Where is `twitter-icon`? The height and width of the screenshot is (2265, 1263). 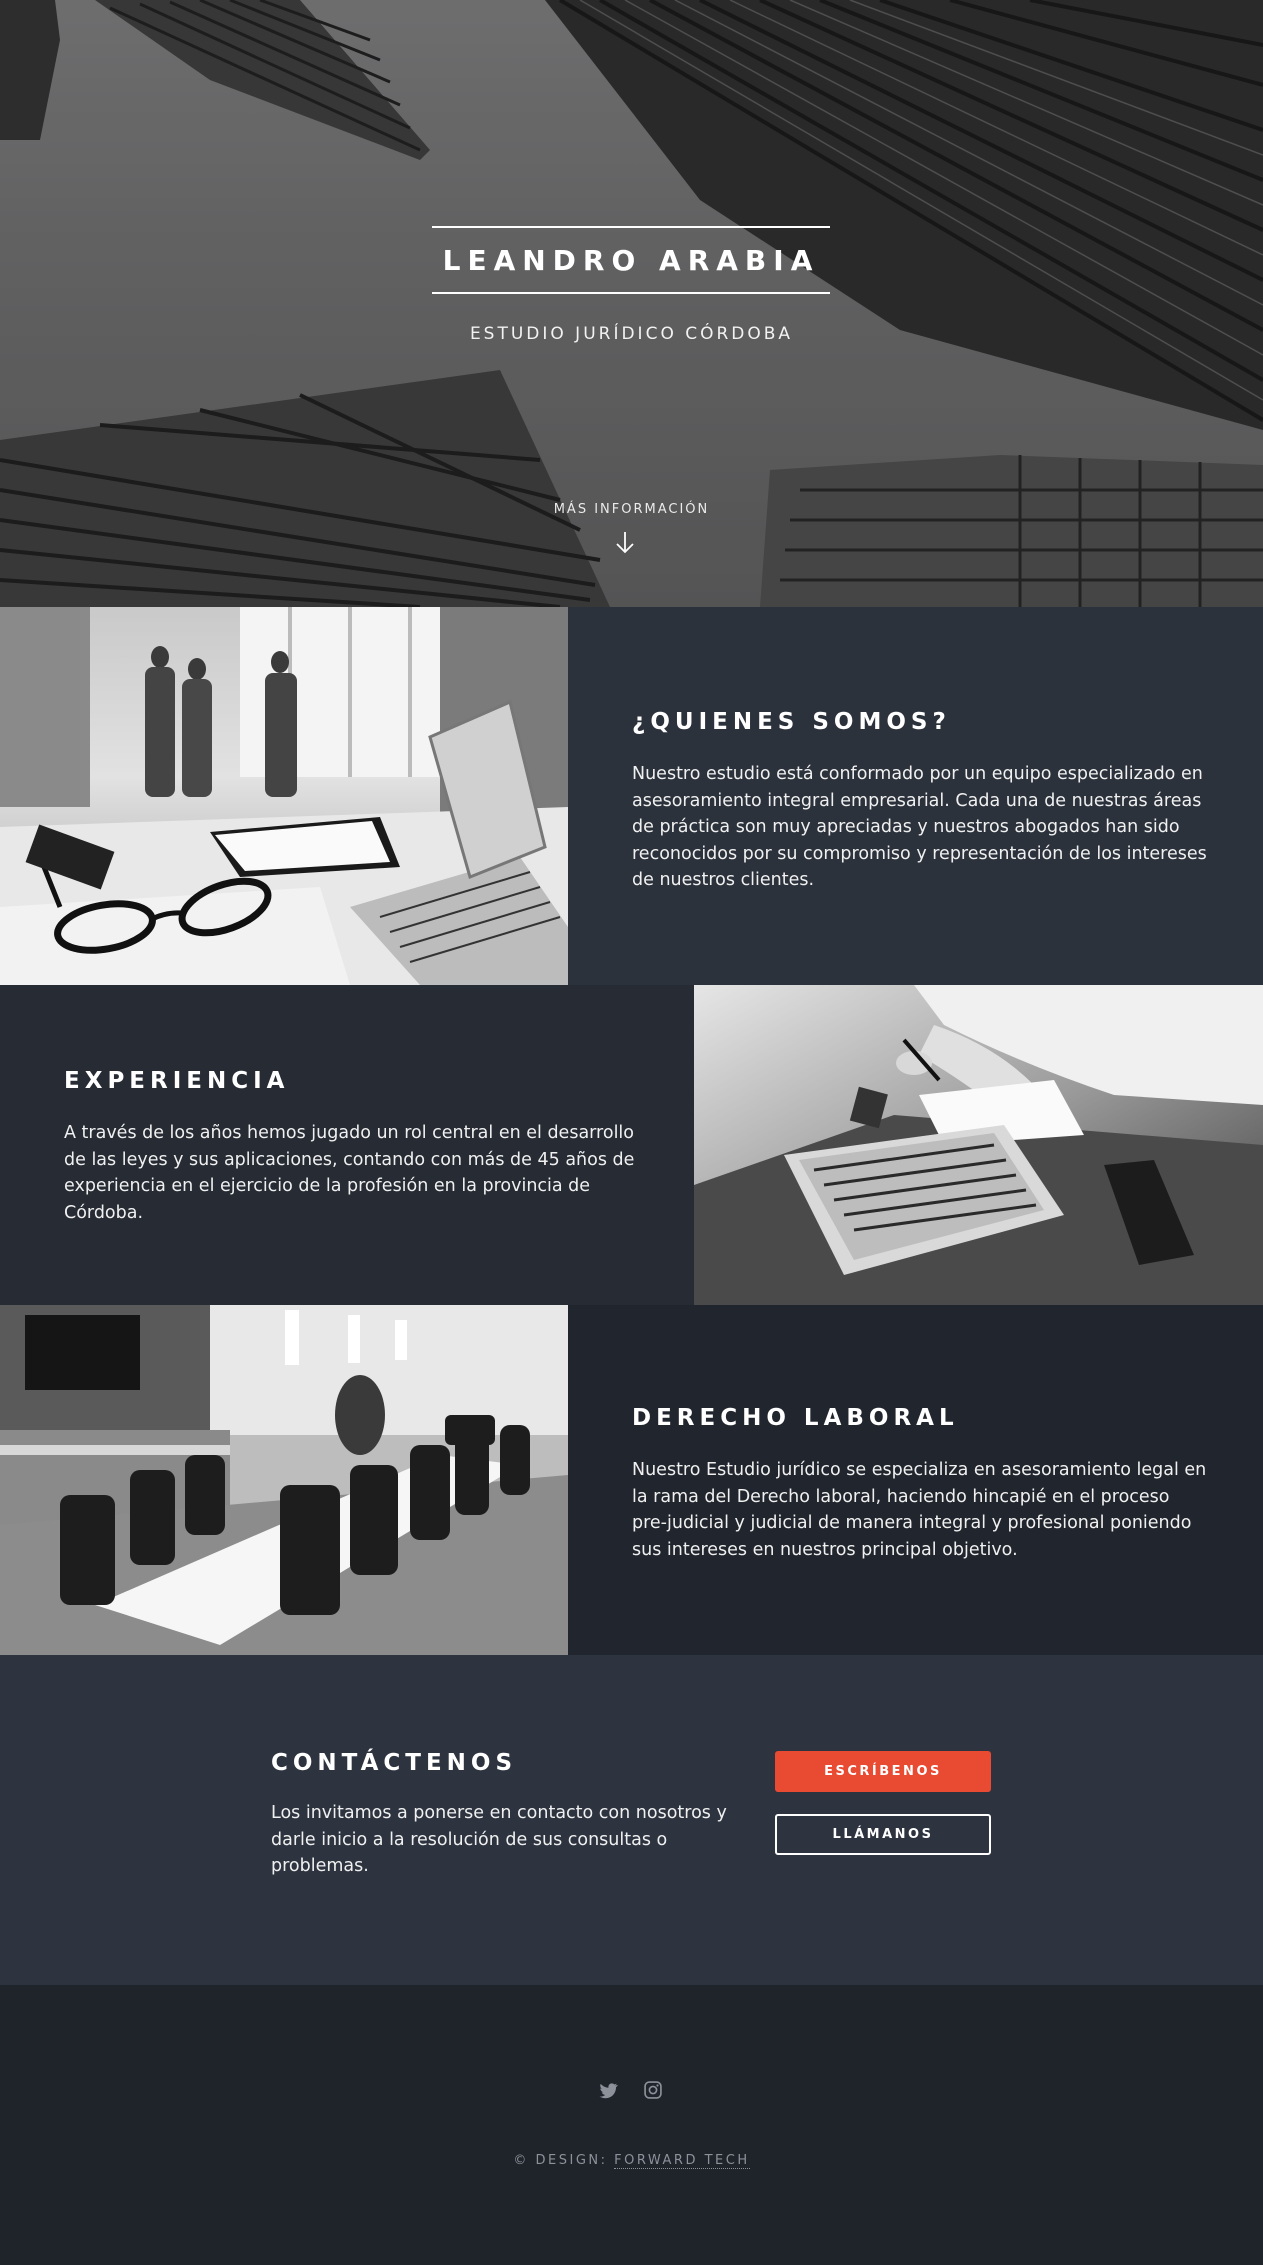 twitter-icon is located at coordinates (609, 2092).